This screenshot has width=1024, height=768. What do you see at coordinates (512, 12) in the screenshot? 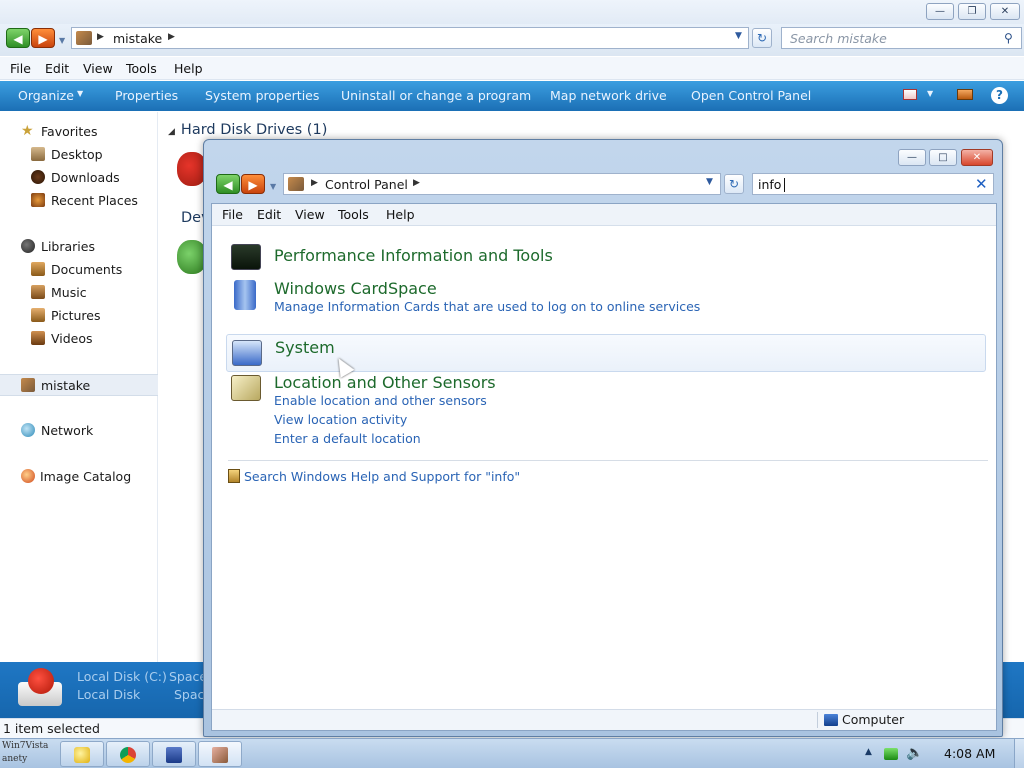
I see `explorer-titlebar: — ❐ ✕` at bounding box center [512, 12].